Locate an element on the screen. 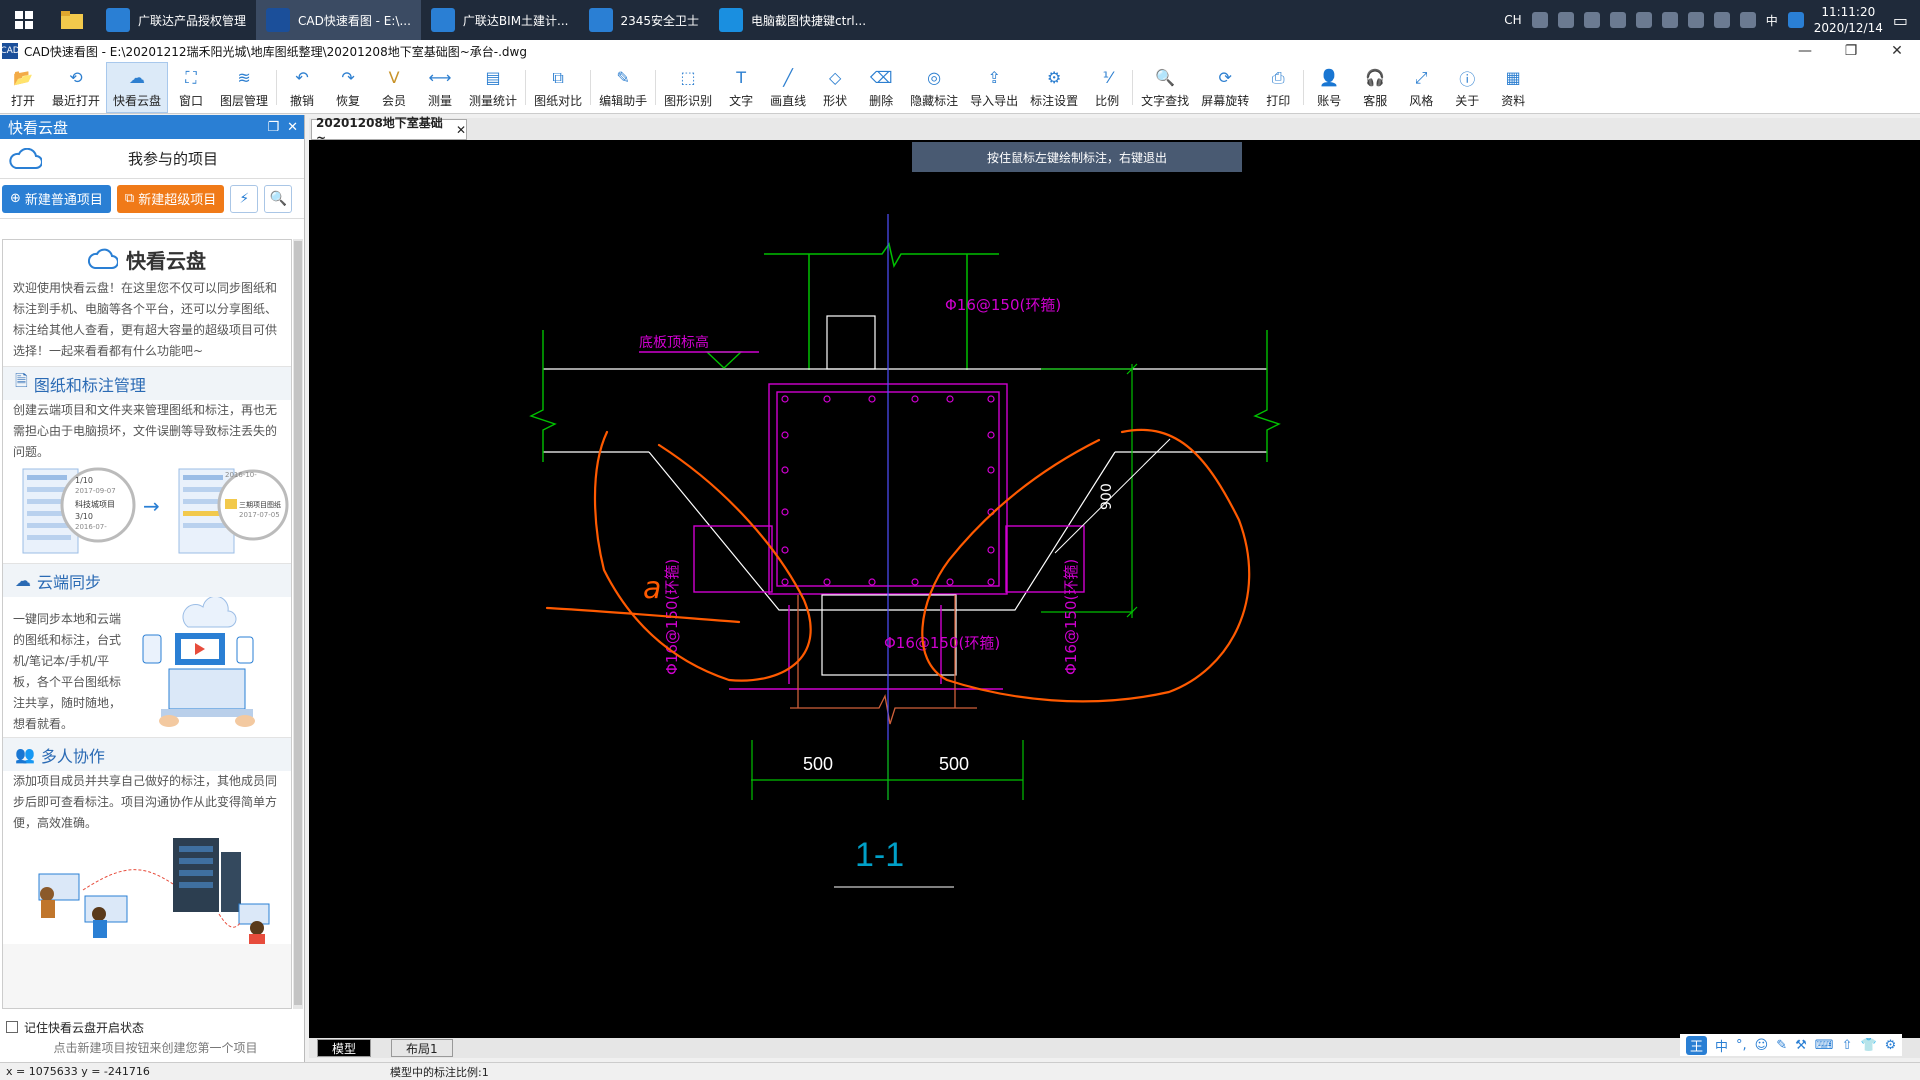 The image size is (1920, 1080). about-button: ⓘ 关于 is located at coordinates (1467, 87).